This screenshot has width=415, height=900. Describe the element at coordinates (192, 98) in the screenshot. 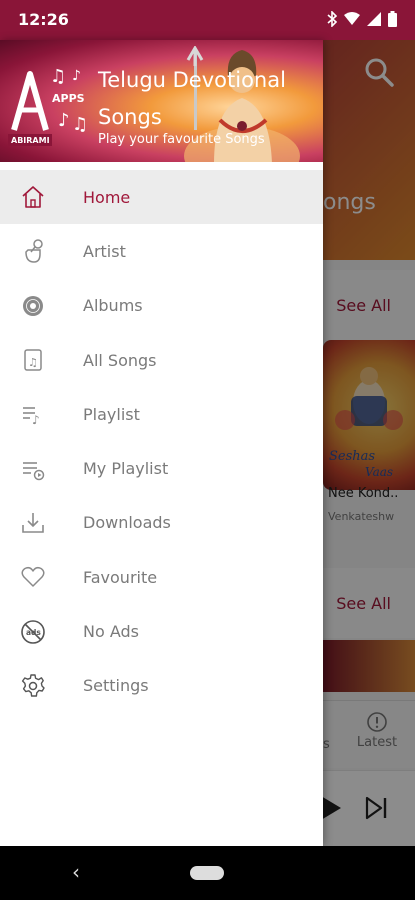

I see `app-title: Telugu Devotional Songs` at that location.